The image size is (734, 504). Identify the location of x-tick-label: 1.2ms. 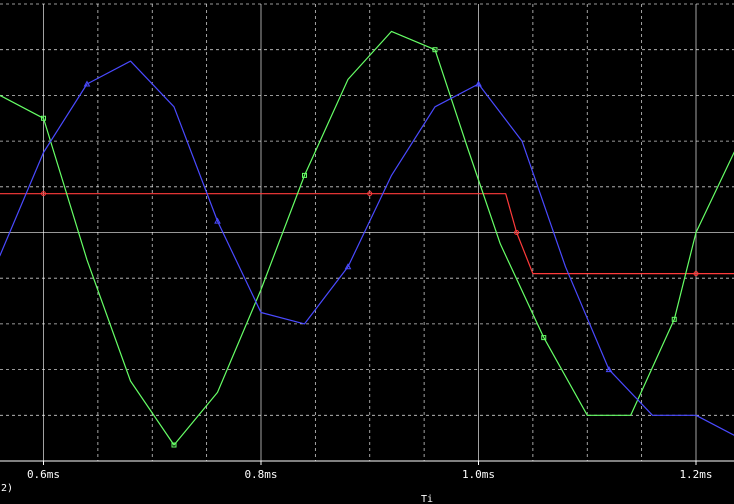
(695, 474).